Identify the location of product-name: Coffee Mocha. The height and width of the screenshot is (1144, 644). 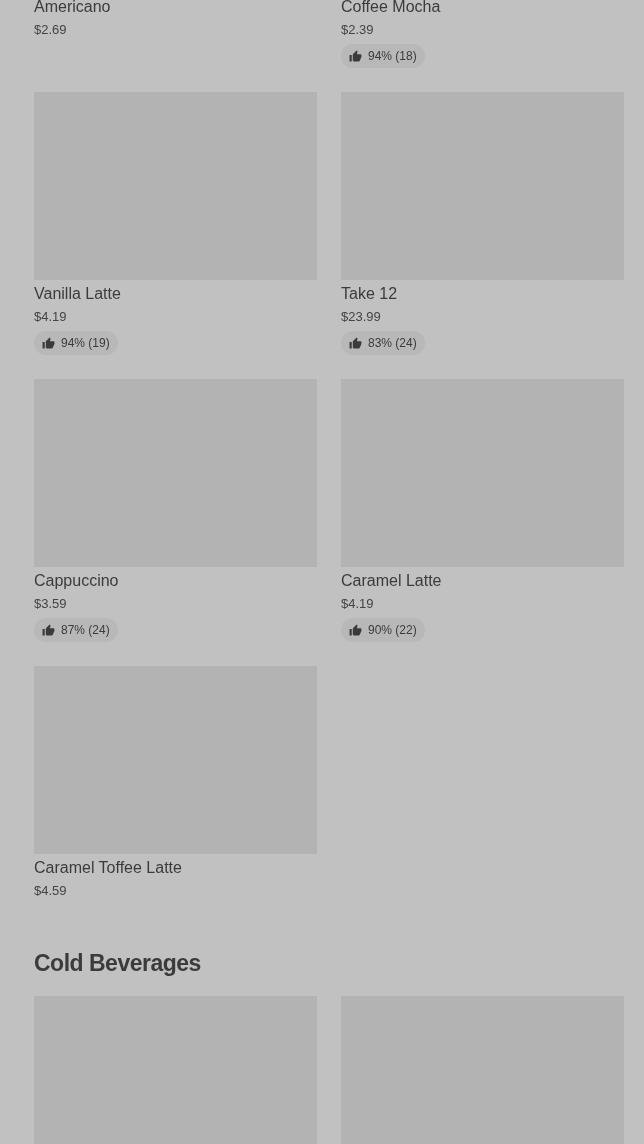
(391, 9).